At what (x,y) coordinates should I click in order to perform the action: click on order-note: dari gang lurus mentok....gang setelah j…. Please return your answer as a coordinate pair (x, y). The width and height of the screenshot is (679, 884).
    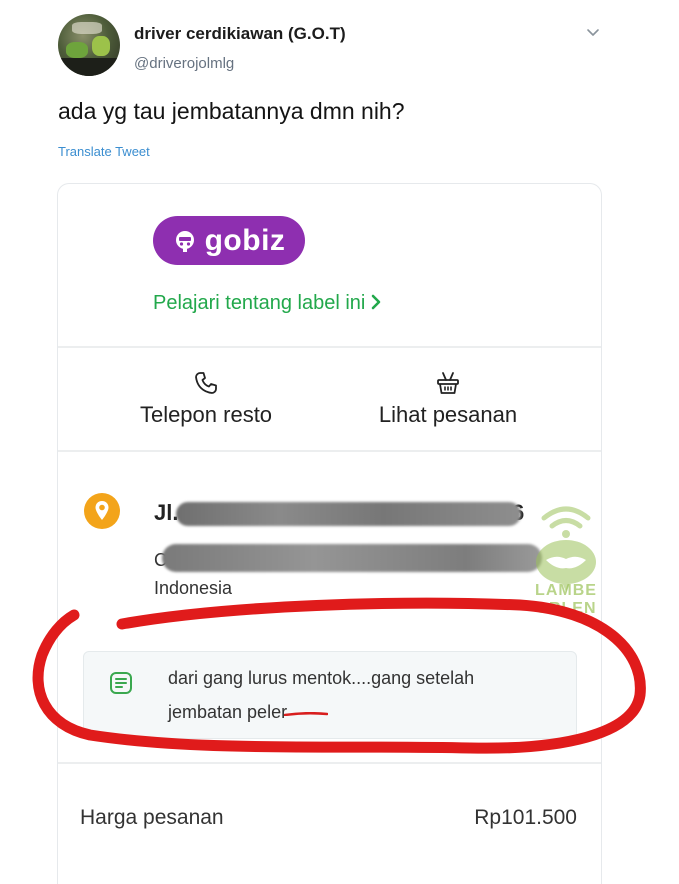
    Looking at the image, I should click on (330, 695).